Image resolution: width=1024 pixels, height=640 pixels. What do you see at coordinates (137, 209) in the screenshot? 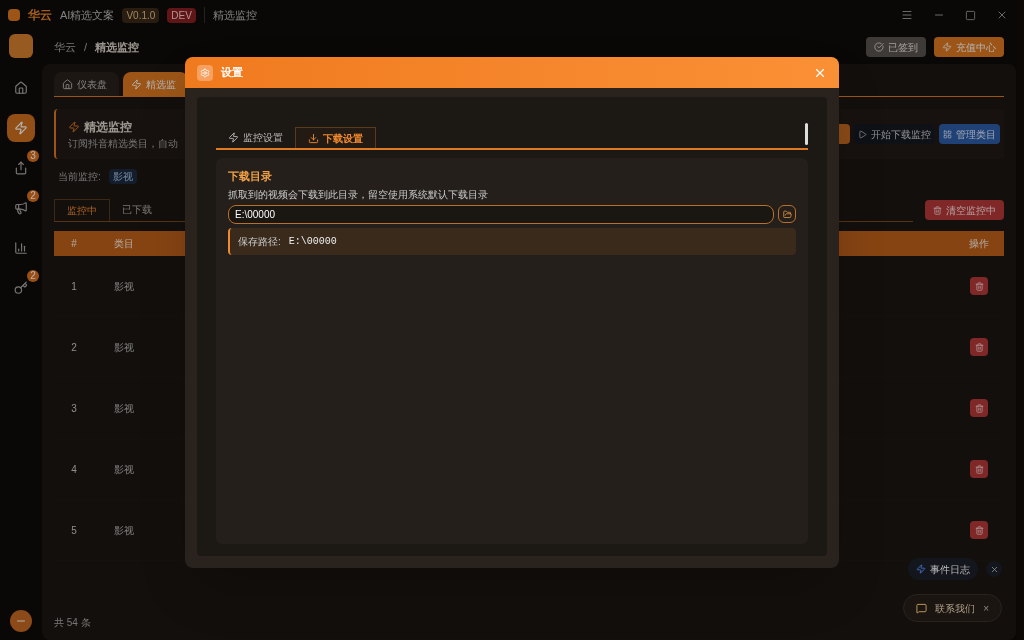
I see `list-tab: 已下载` at bounding box center [137, 209].